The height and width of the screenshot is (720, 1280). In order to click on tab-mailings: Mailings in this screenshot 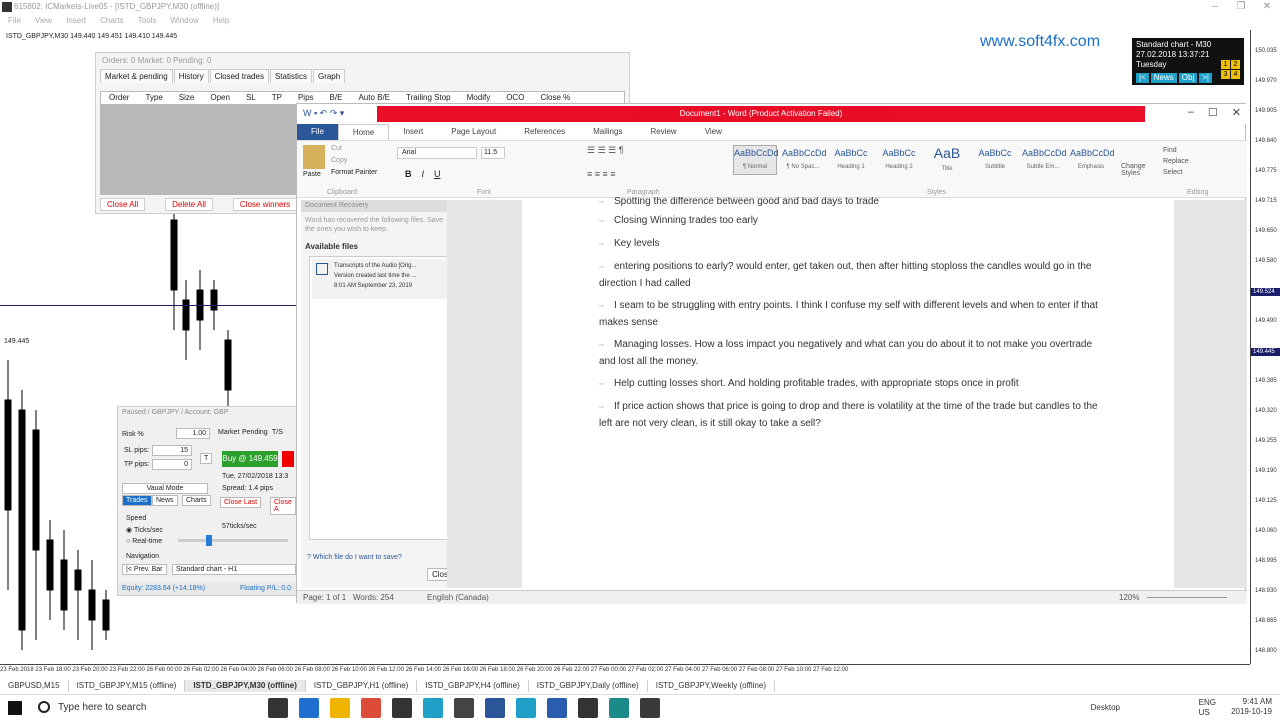, I will do `click(607, 132)`.